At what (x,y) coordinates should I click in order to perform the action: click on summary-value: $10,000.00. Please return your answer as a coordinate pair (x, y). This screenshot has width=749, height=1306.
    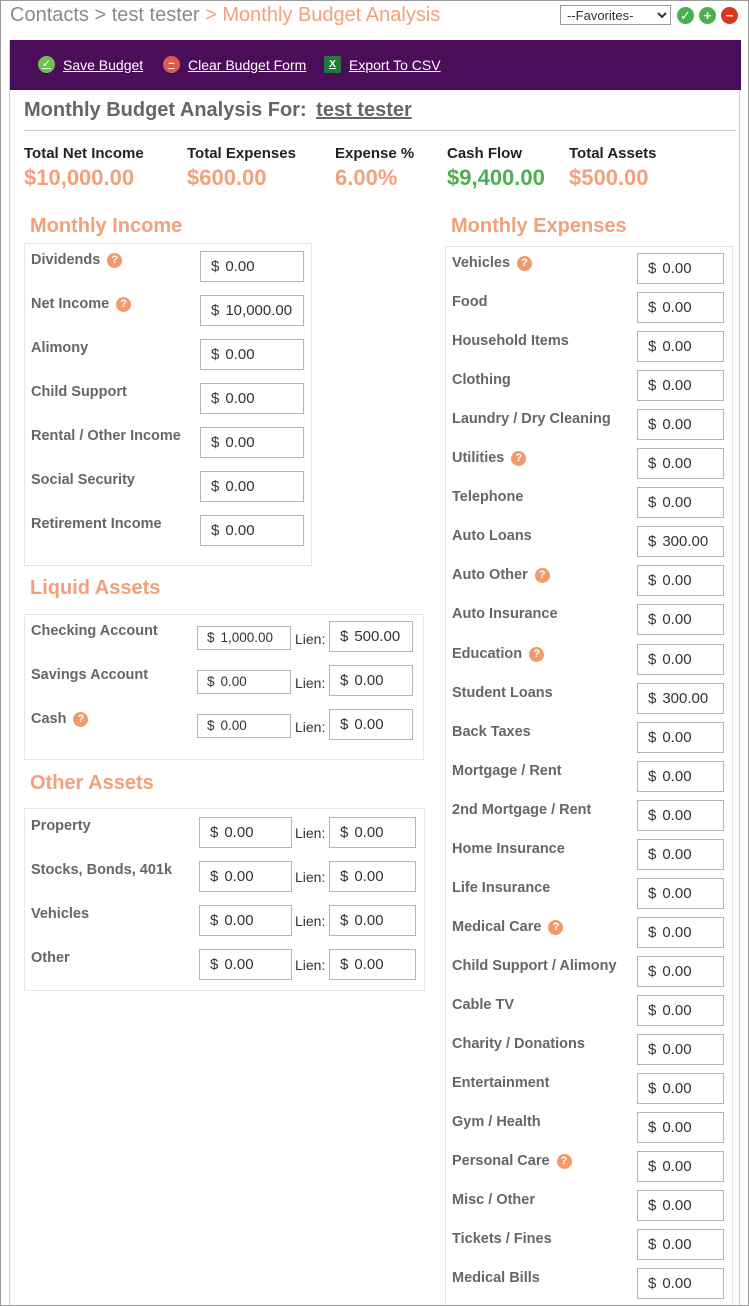
    Looking at the image, I should click on (79, 177).